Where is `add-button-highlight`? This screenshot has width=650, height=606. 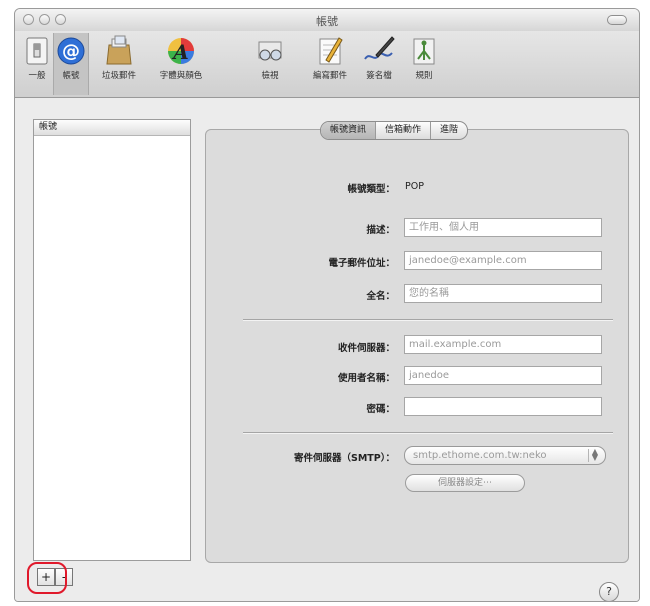 add-button-highlight is located at coordinates (47, 578).